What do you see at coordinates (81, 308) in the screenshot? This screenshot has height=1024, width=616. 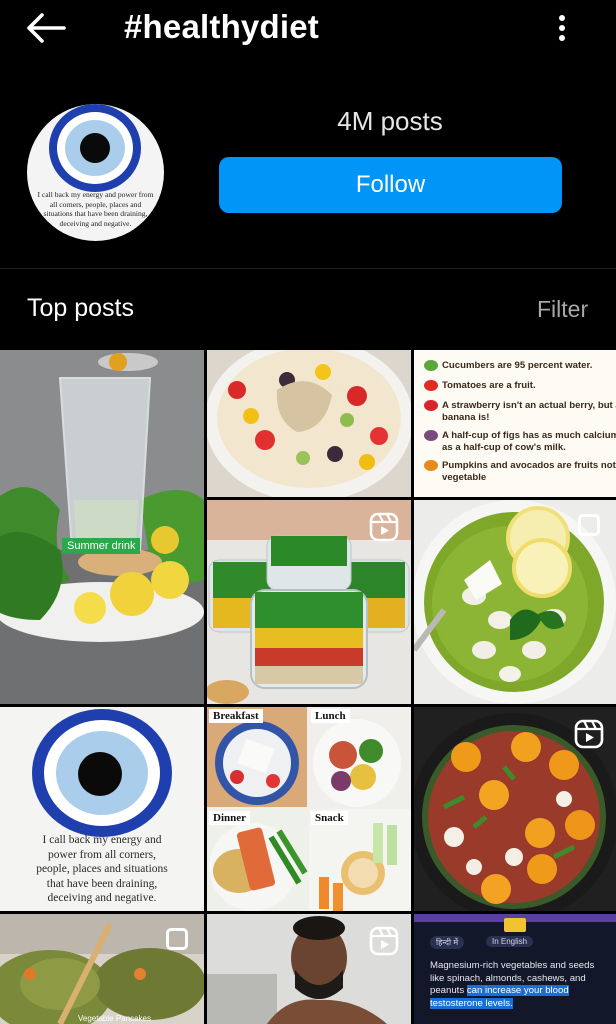 I see `top-posts-heading: Top posts` at bounding box center [81, 308].